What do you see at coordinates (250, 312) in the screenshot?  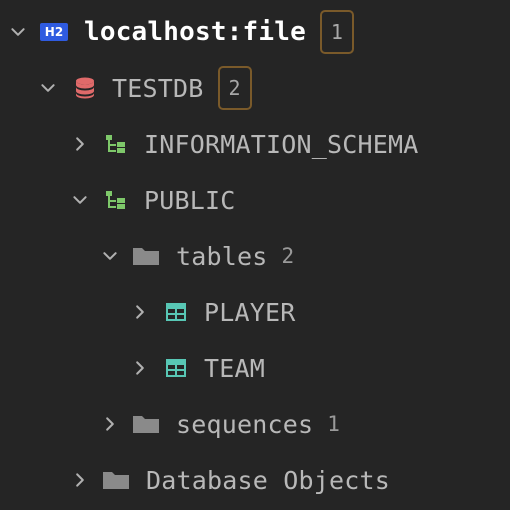 I see `table-label: PLAYER` at bounding box center [250, 312].